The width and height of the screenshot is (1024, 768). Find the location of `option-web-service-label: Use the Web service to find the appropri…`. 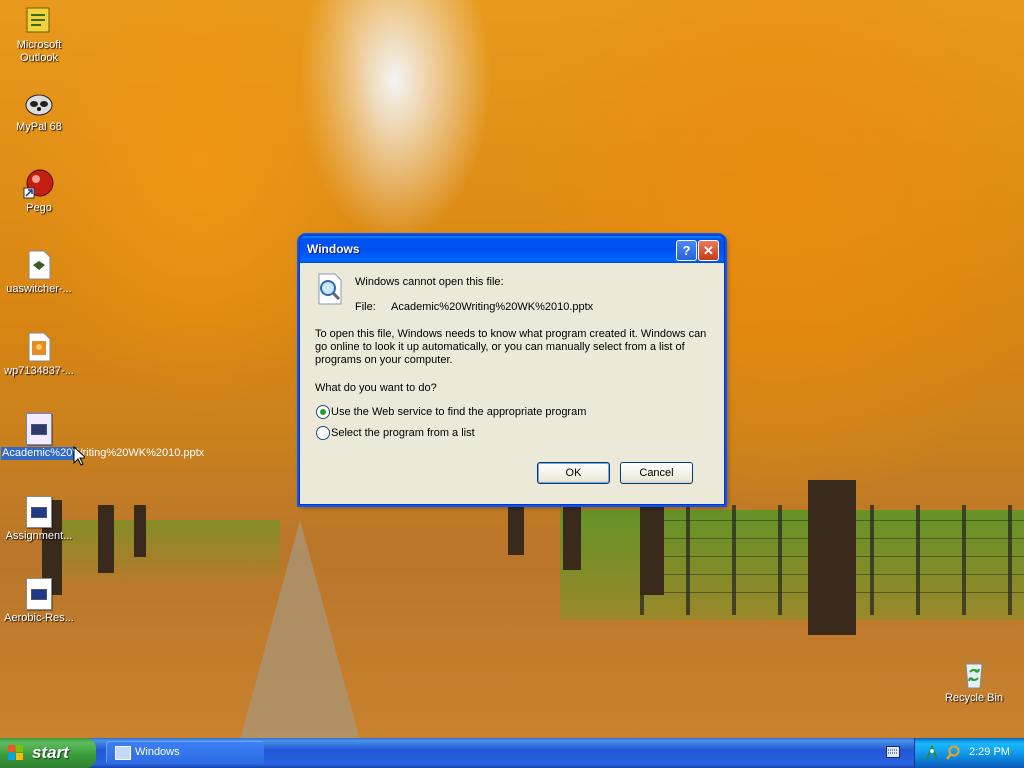

option-web-service-label: Use the Web service to find the appropri… is located at coordinates (458, 412).